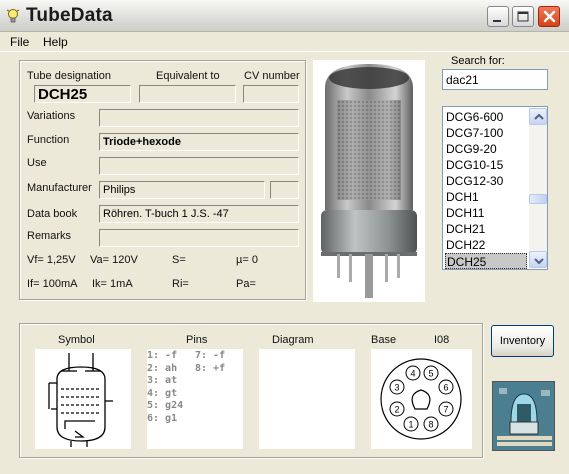 The width and height of the screenshot is (569, 474). Describe the element at coordinates (82, 94) in the screenshot. I see `tube-designation-field: DCH25` at that location.